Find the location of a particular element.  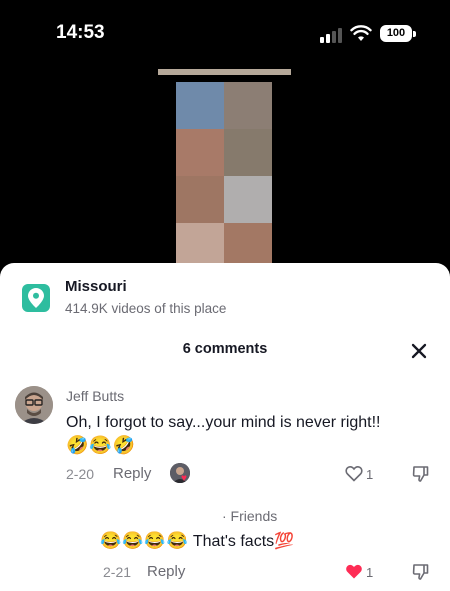

creator-avatar-sticker is located at coordinates (180, 473).